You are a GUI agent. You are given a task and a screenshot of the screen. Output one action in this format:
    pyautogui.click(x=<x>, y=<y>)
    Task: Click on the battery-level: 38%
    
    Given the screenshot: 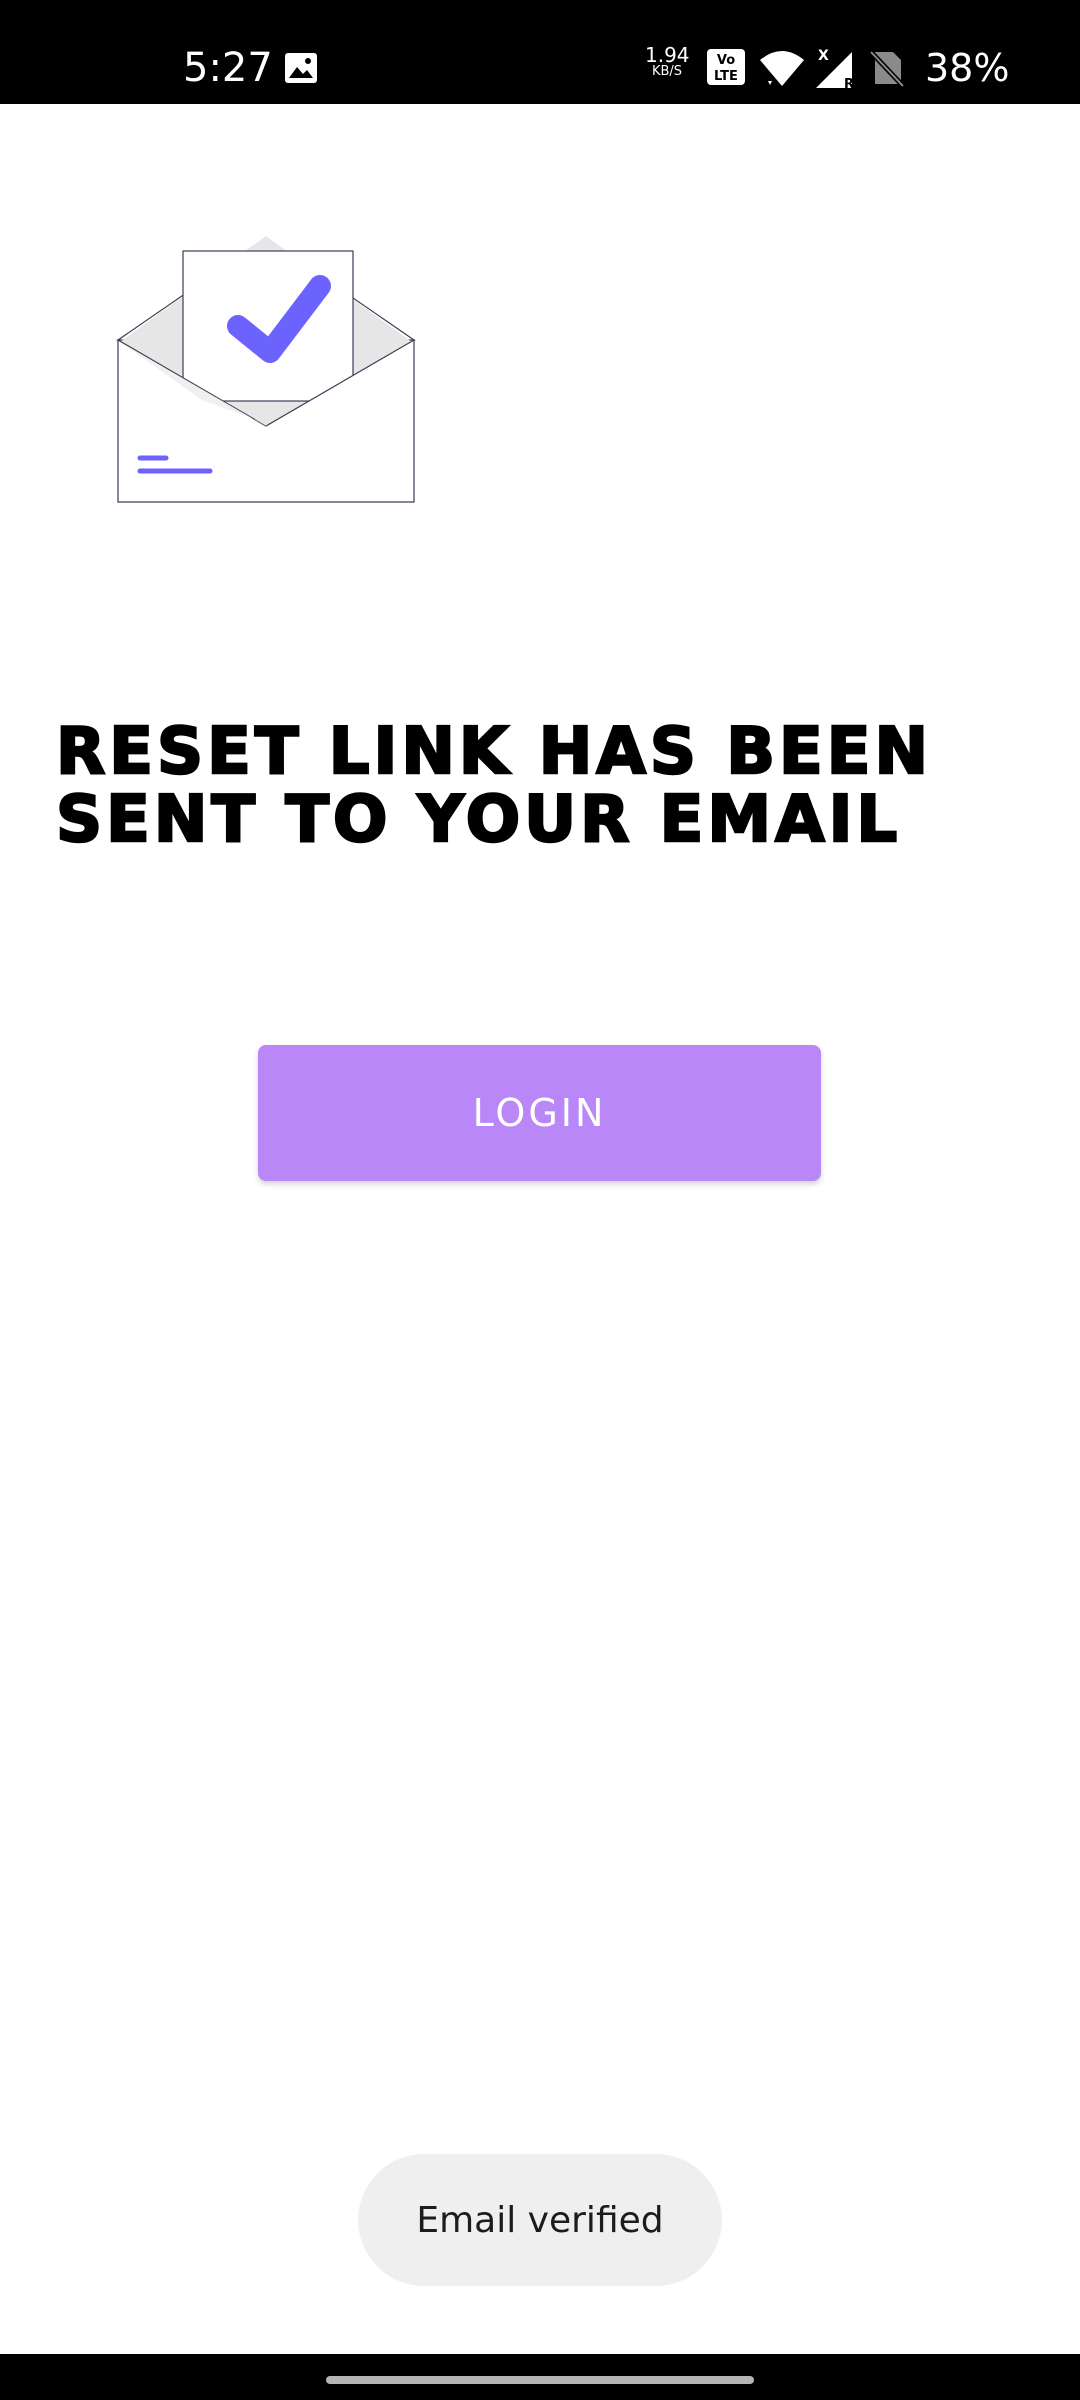 What is the action you would take?
    pyautogui.click(x=967, y=68)
    